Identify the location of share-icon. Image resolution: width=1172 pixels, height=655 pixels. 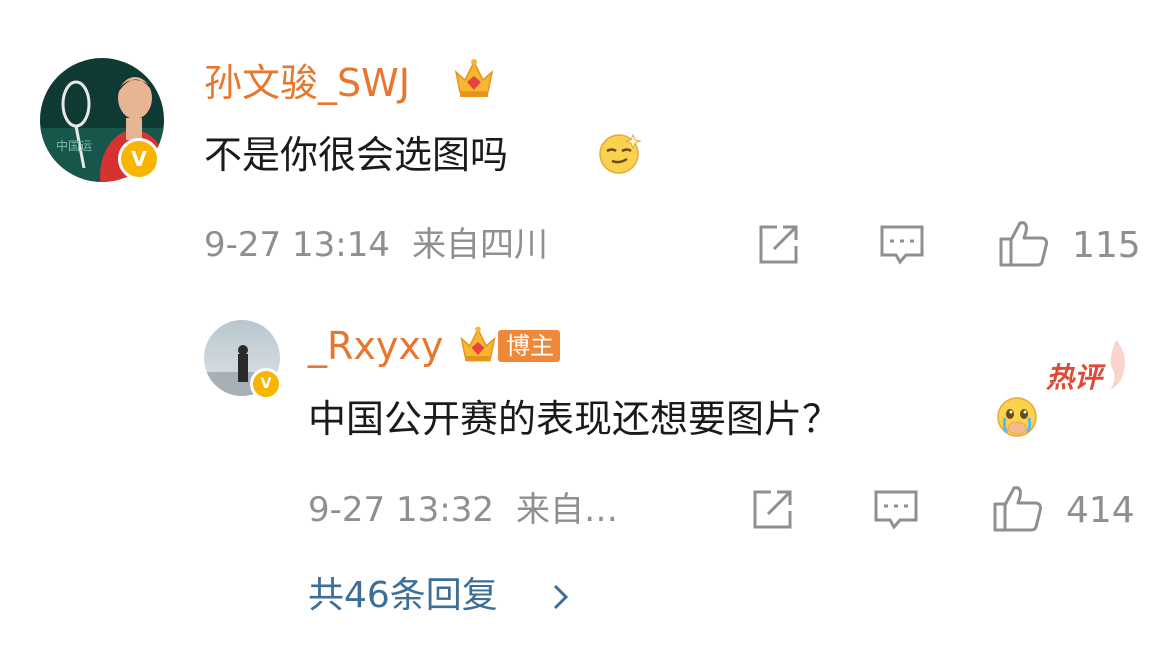
(778, 245).